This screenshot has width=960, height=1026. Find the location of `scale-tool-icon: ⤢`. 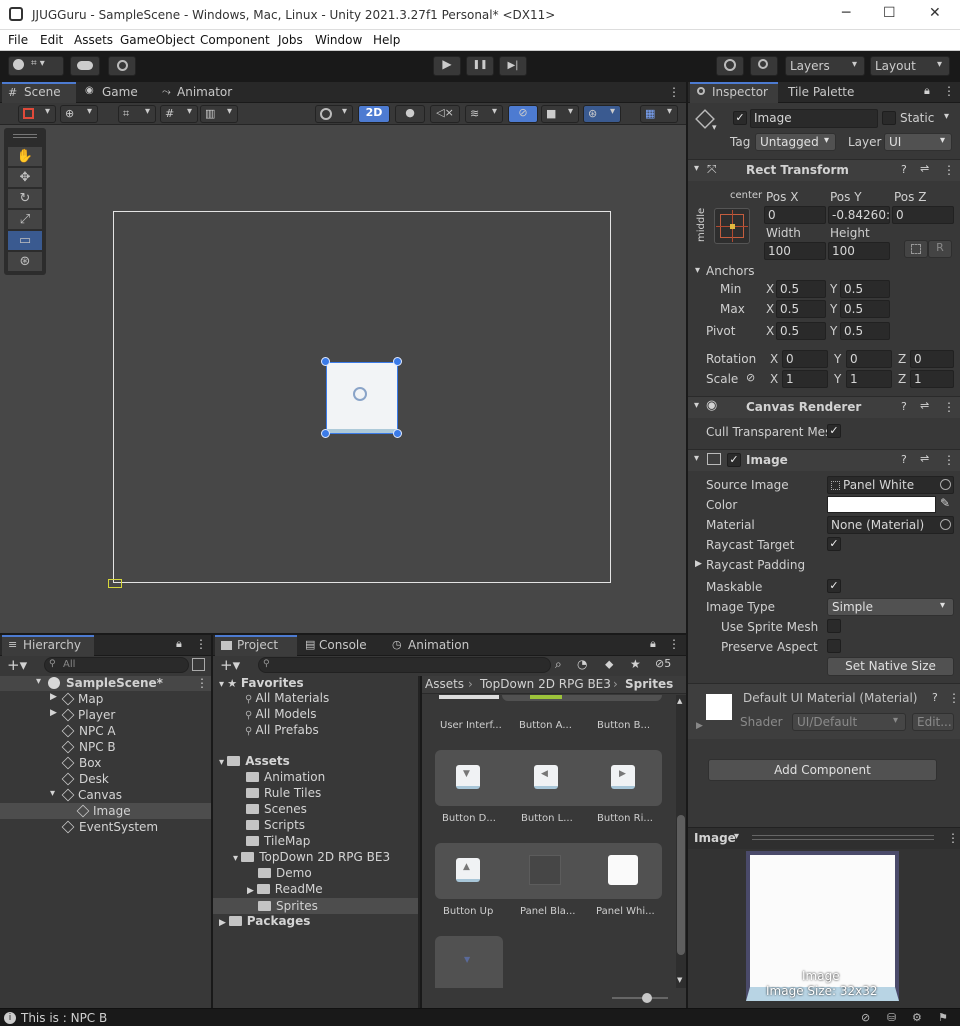

scale-tool-icon: ⤢ is located at coordinates (25, 219).